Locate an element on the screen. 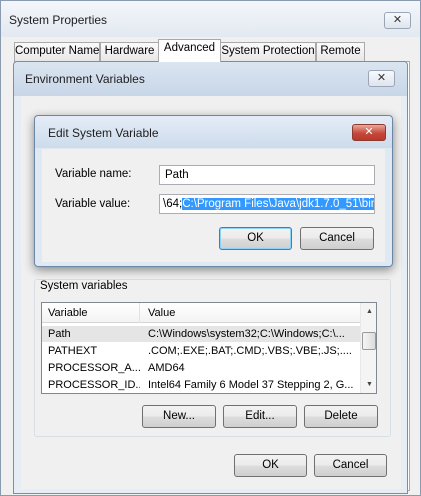 The image size is (421, 496). scroll-down-icon: ▼ is located at coordinates (368, 384).